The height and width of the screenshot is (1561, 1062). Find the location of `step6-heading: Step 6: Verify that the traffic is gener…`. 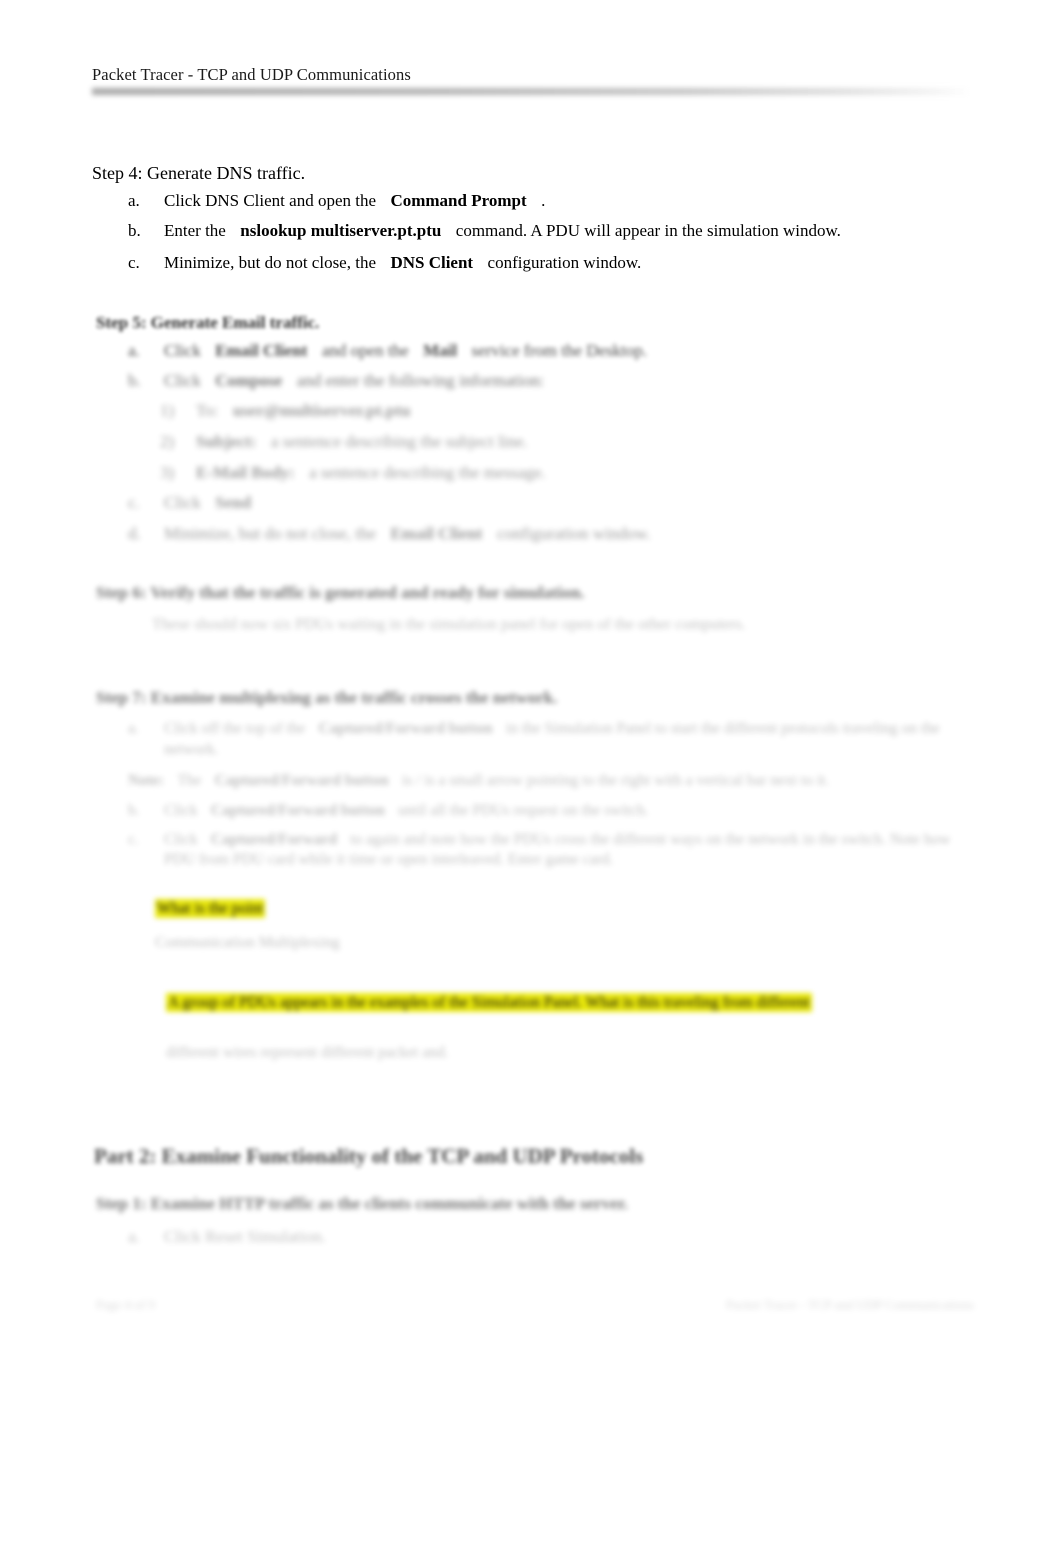

step6-heading: Step 6: Verify that the traffic is gener… is located at coordinates (340, 592).